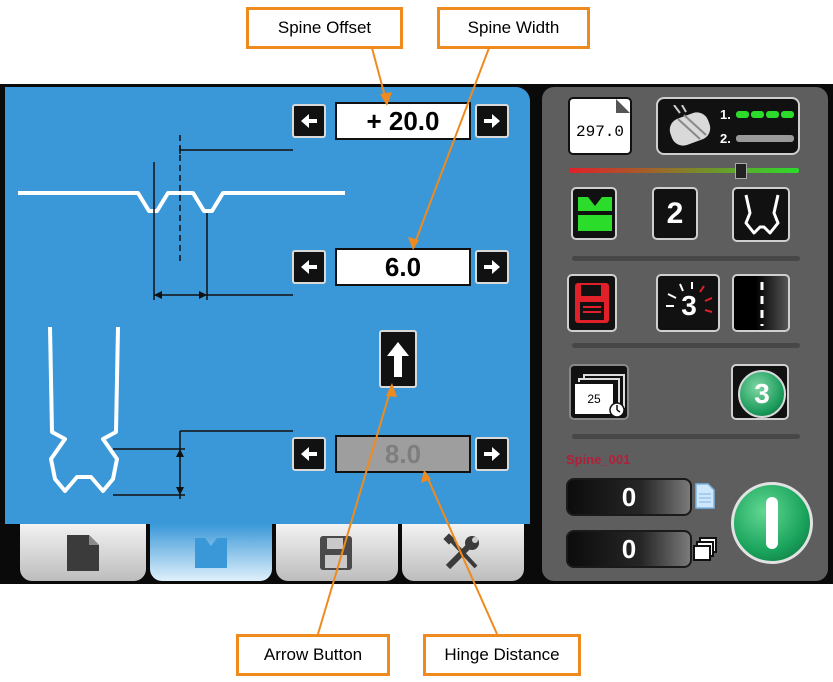  I want to click on callout-spine-offset: Spine Offset, so click(324, 28).